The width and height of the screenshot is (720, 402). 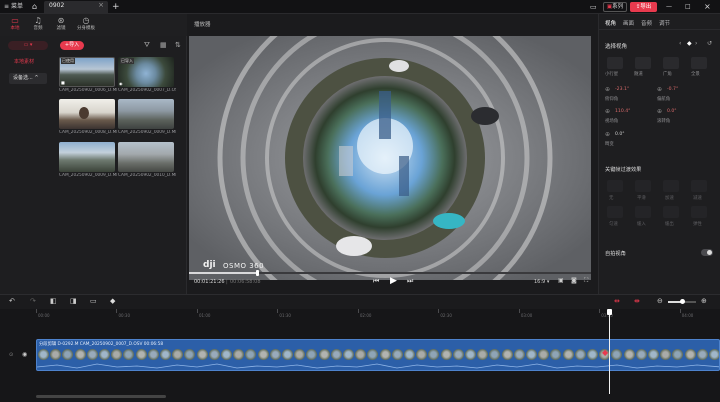 What do you see at coordinates (707, 7) in the screenshot?
I see `close-window-icon: ×` at bounding box center [707, 7].